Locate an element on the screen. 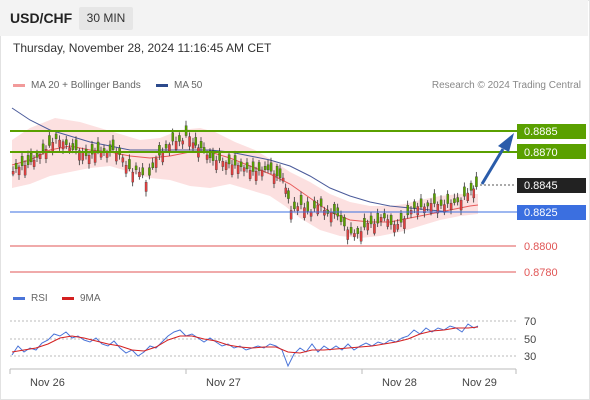  rsi-axis-30: 30 is located at coordinates (530, 357).